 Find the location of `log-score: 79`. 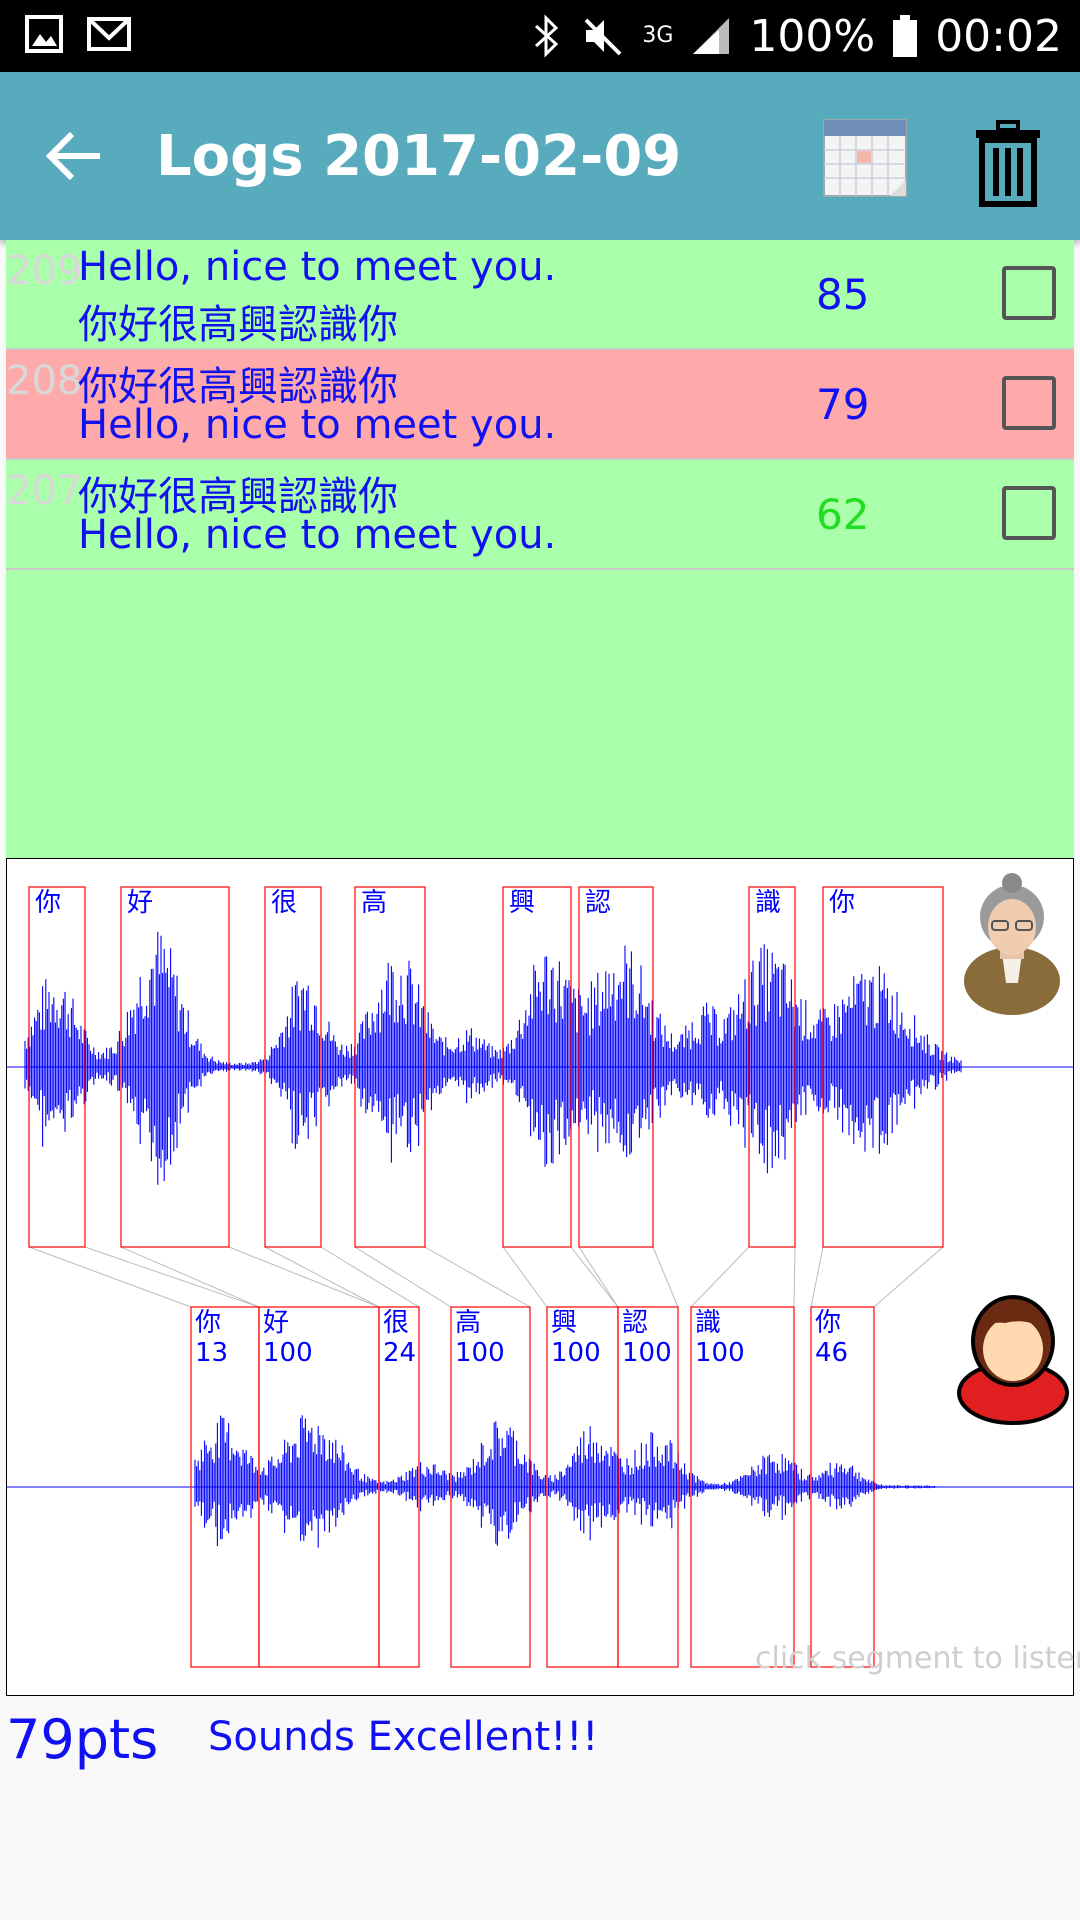

log-score: 79 is located at coordinates (843, 404).